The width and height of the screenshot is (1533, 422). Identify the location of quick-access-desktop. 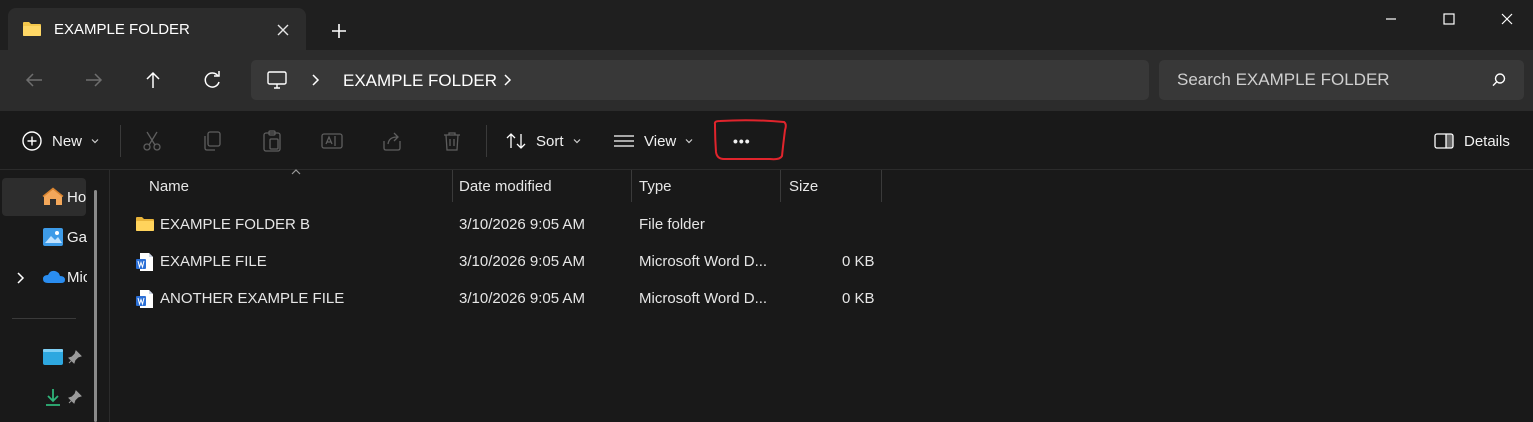
(44, 357).